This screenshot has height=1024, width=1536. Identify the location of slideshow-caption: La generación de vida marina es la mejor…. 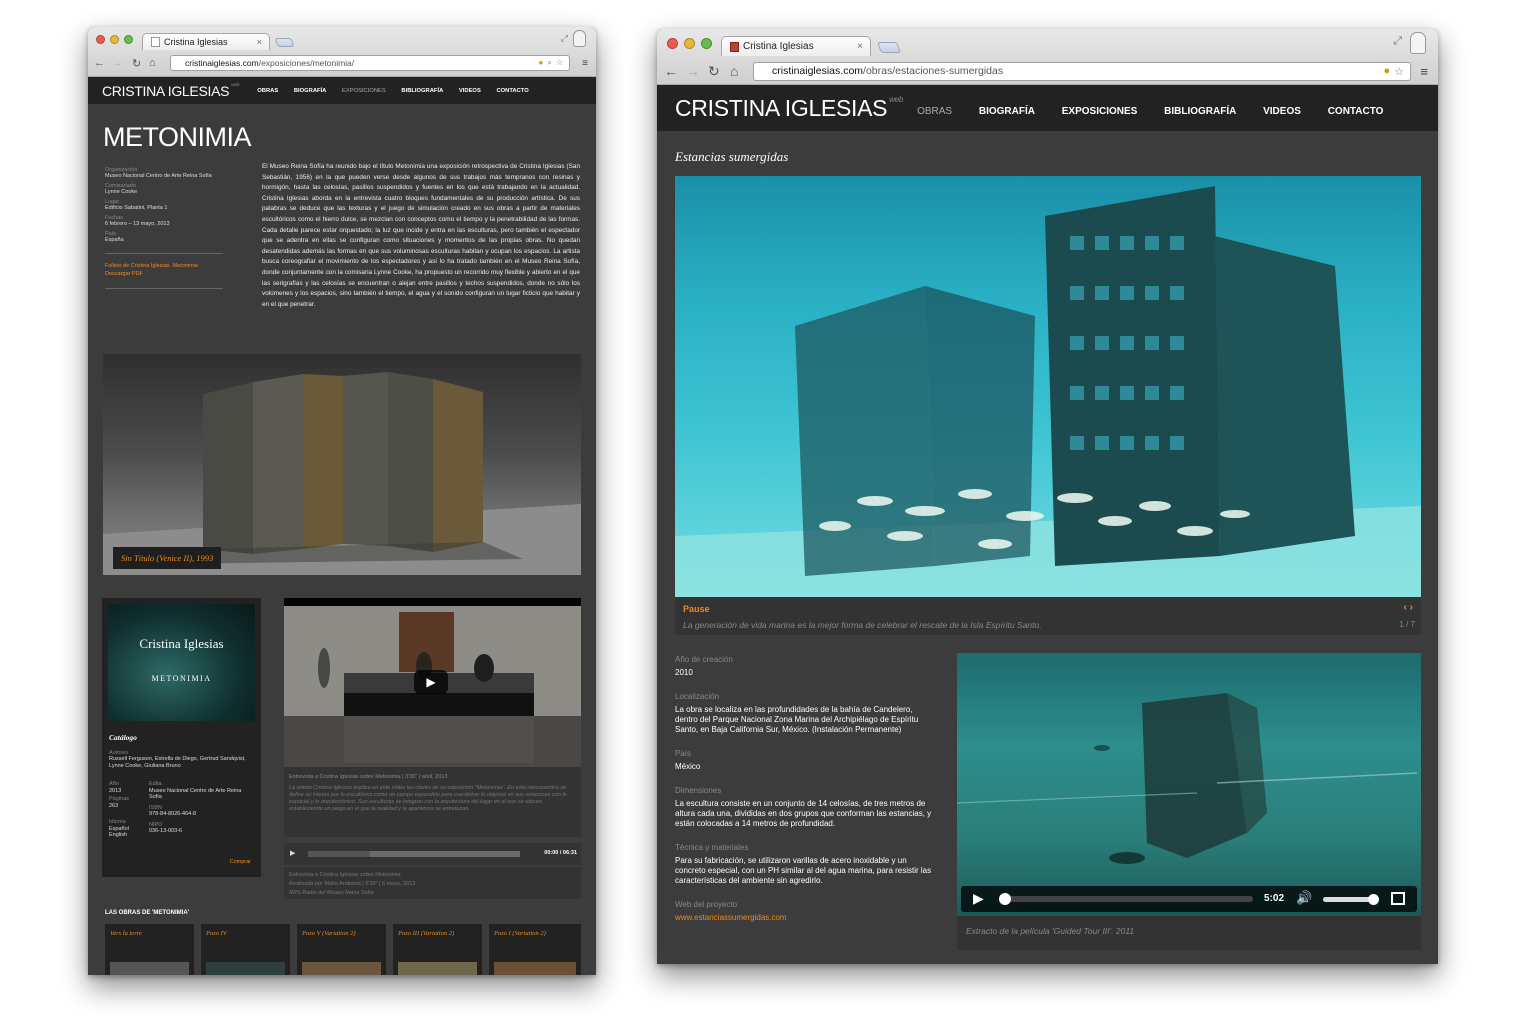
(862, 625).